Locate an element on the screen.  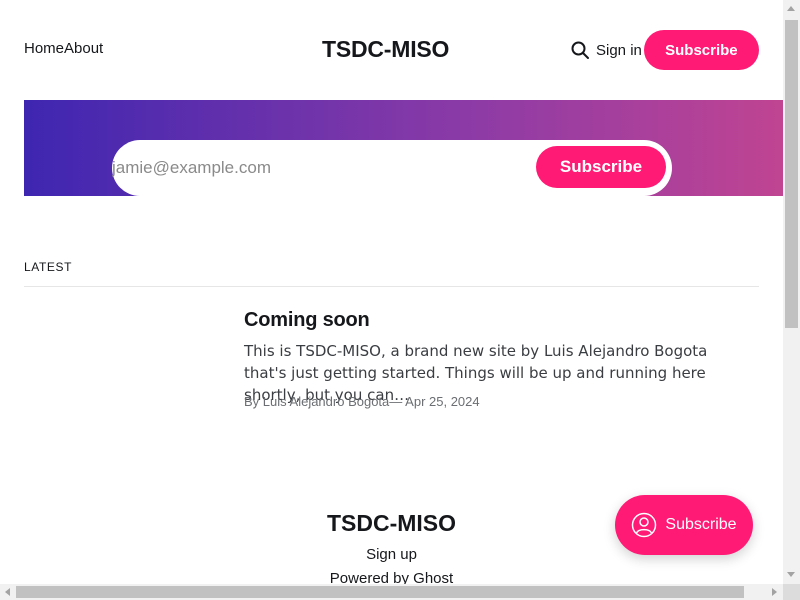
horizontal-scrollbar is located at coordinates (391, 592).